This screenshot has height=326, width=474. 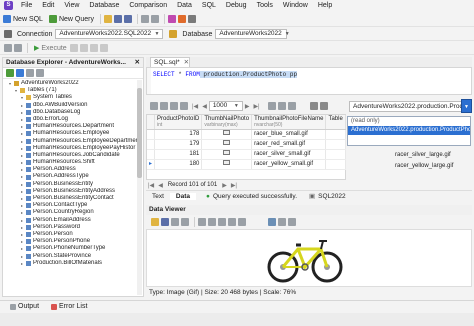 I want to click on hex-view-icon, so click(x=282, y=222).